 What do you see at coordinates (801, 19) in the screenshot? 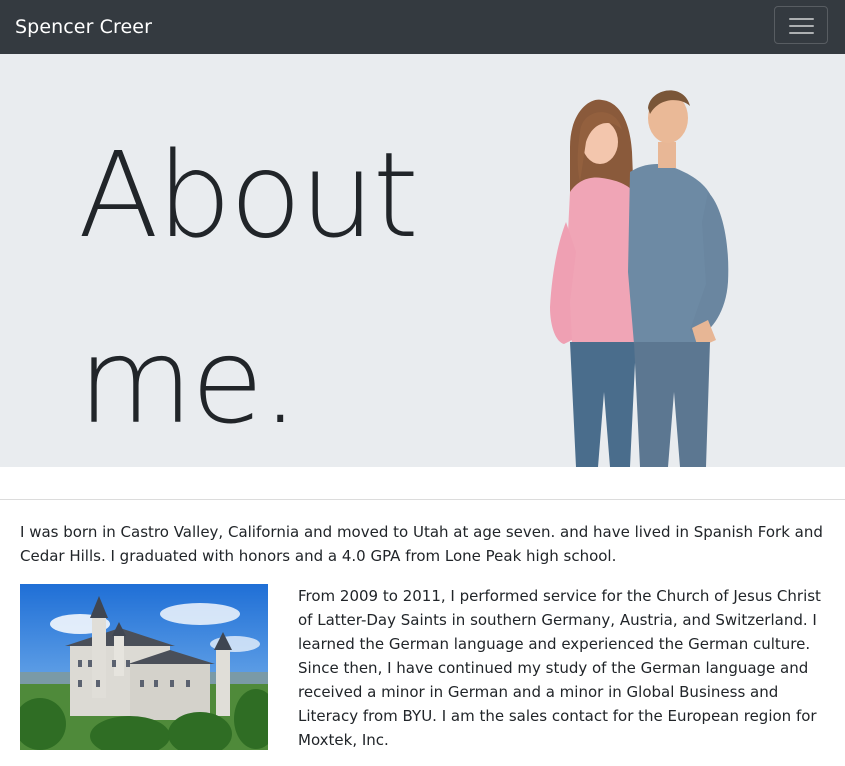
I see `hamburger-menu-icon` at bounding box center [801, 19].